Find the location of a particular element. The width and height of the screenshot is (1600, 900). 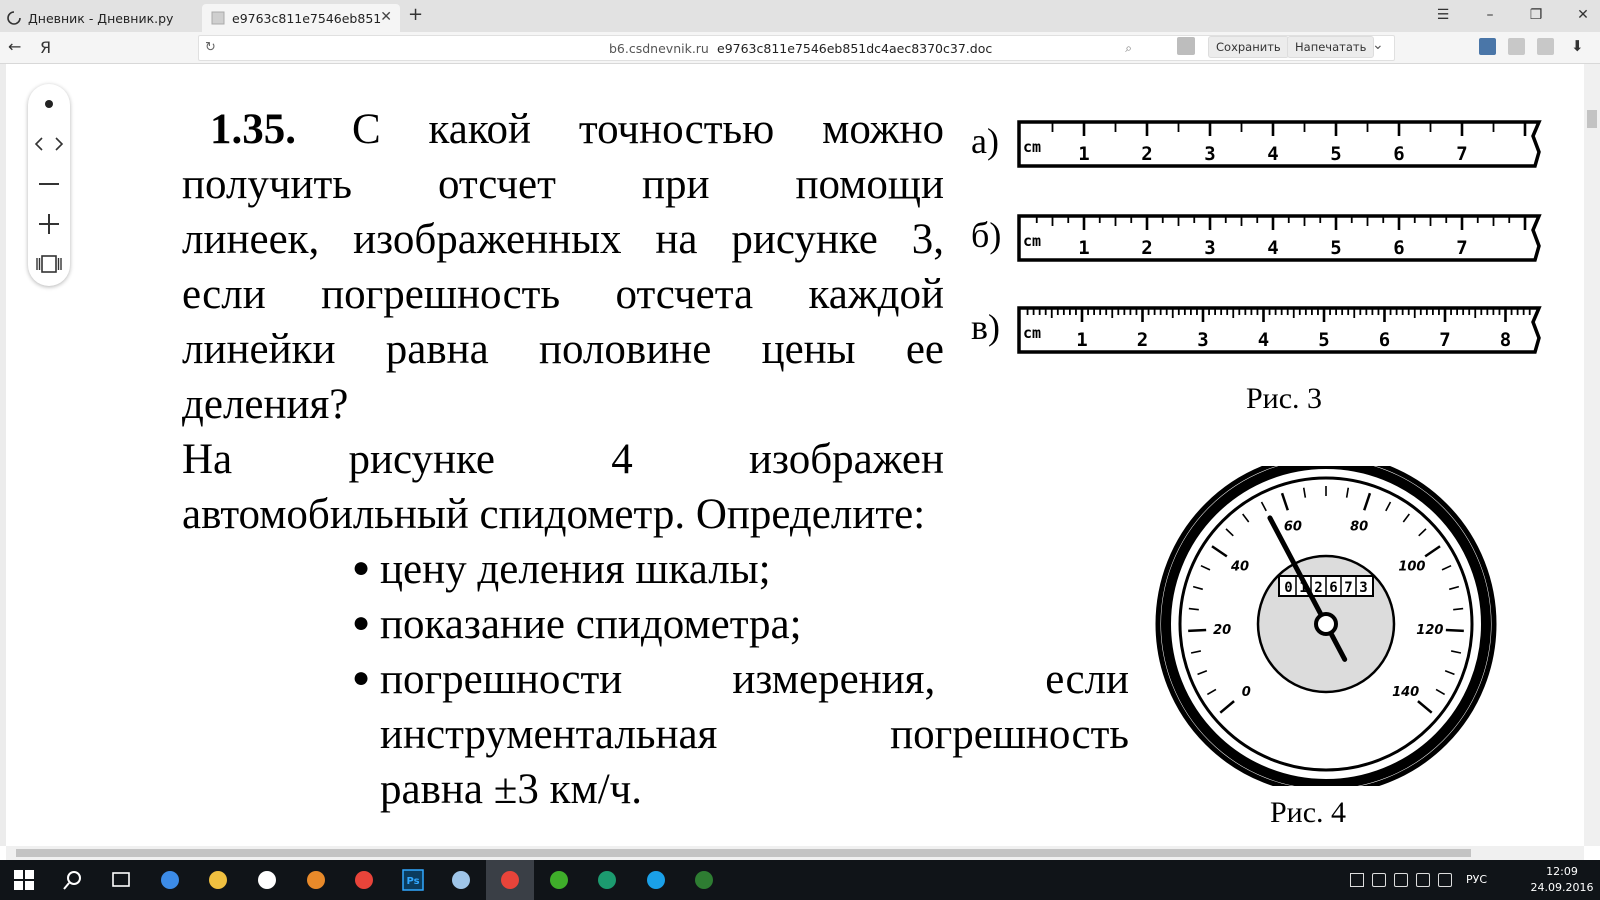

language-indicator: РУС is located at coordinates (1476, 879).